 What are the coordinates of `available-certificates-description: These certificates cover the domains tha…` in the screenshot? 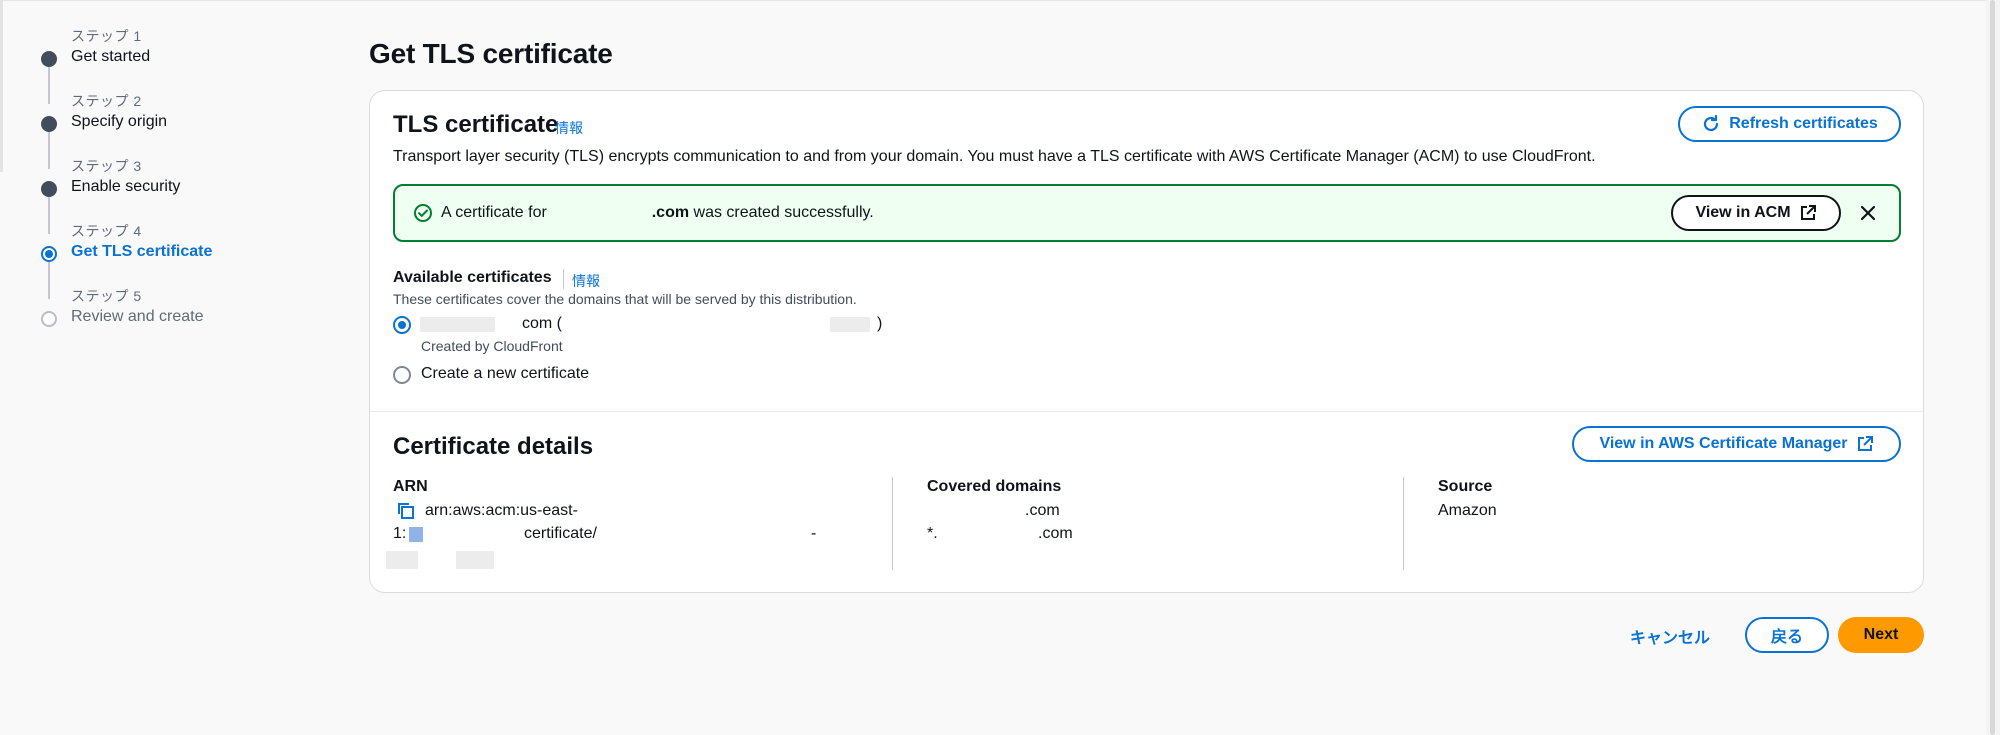 It's located at (625, 299).